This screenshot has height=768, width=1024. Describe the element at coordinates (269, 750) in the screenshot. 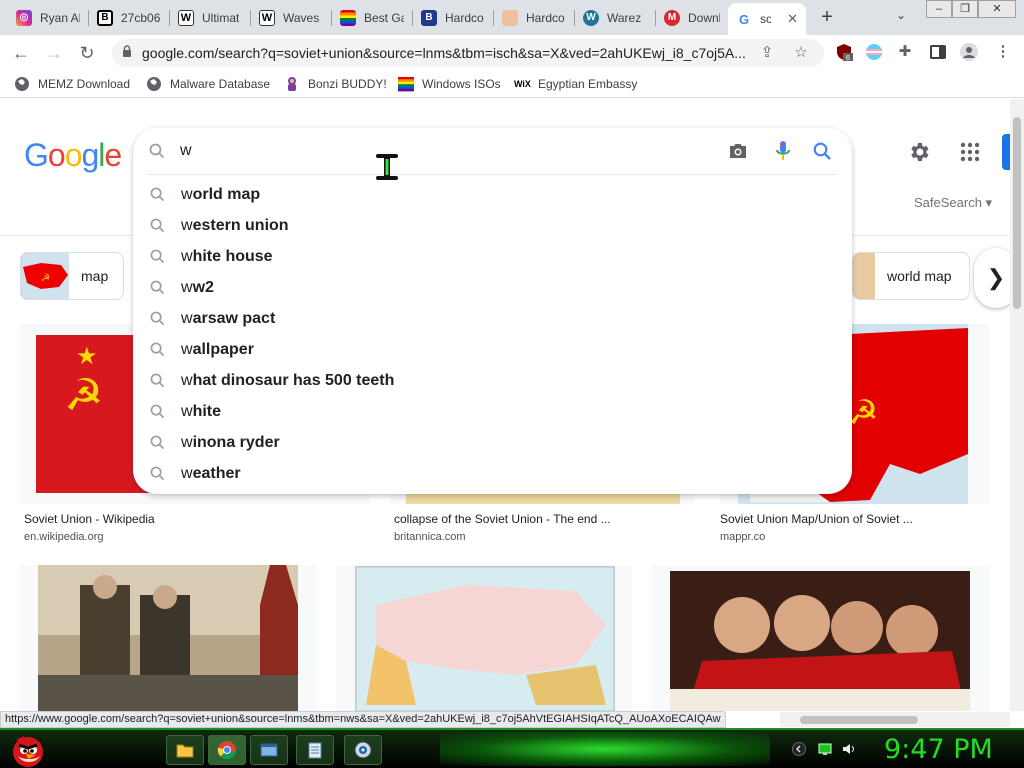

I see `taskbar-app-window` at that location.